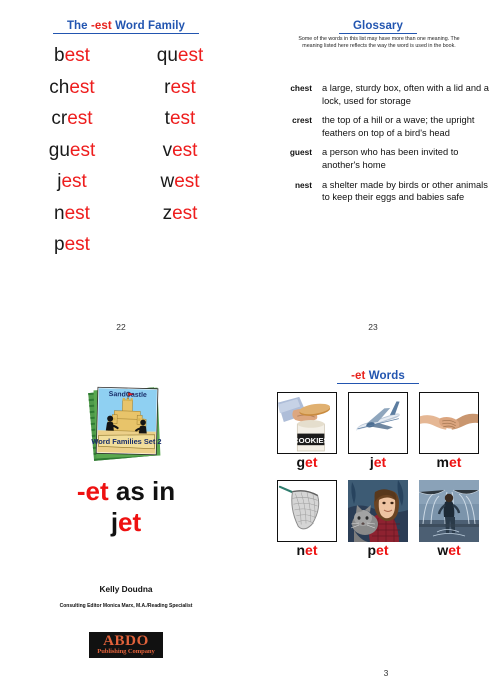  I want to click on picture-cell: net, so click(307, 519).